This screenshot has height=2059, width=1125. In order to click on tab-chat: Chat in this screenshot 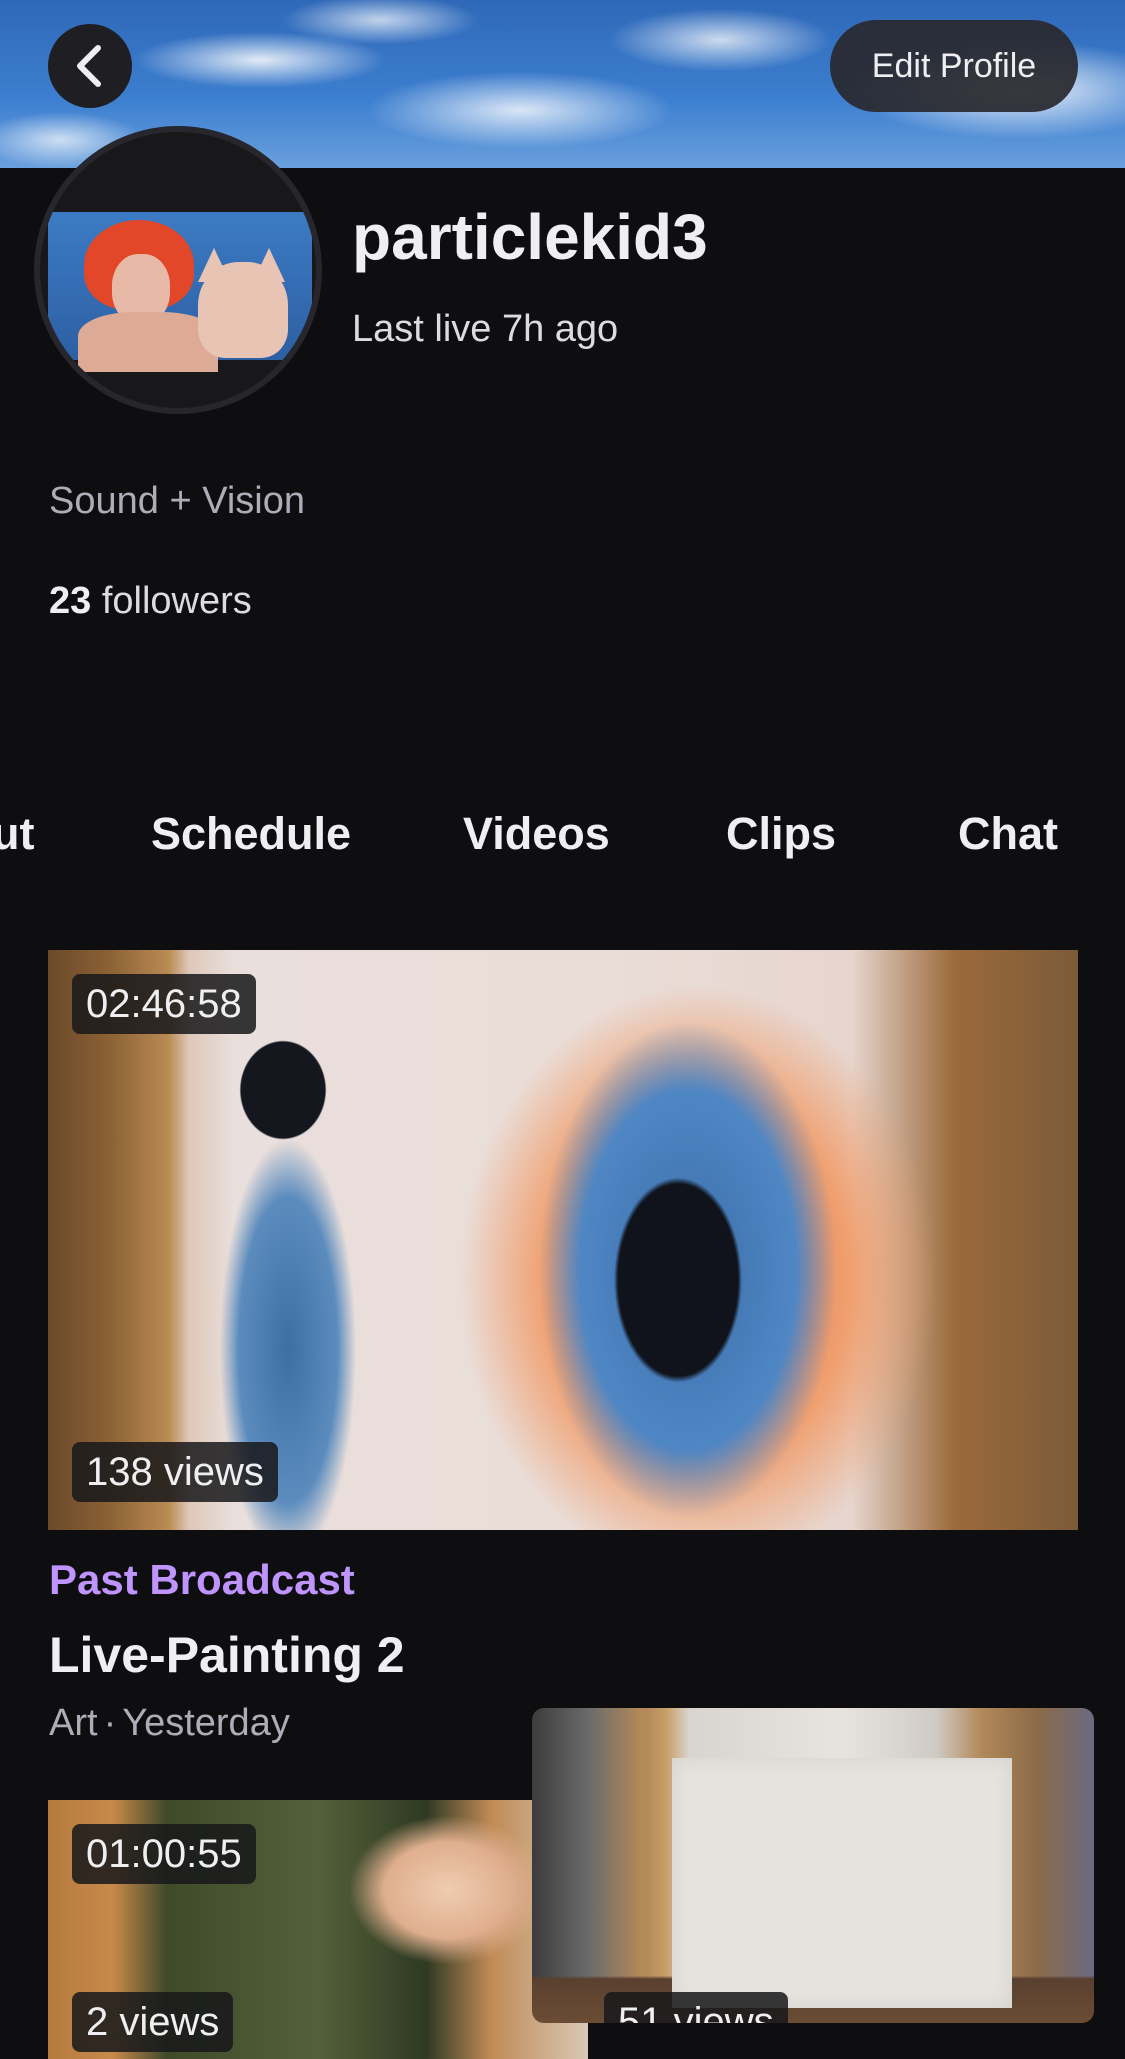, I will do `click(1008, 834)`.